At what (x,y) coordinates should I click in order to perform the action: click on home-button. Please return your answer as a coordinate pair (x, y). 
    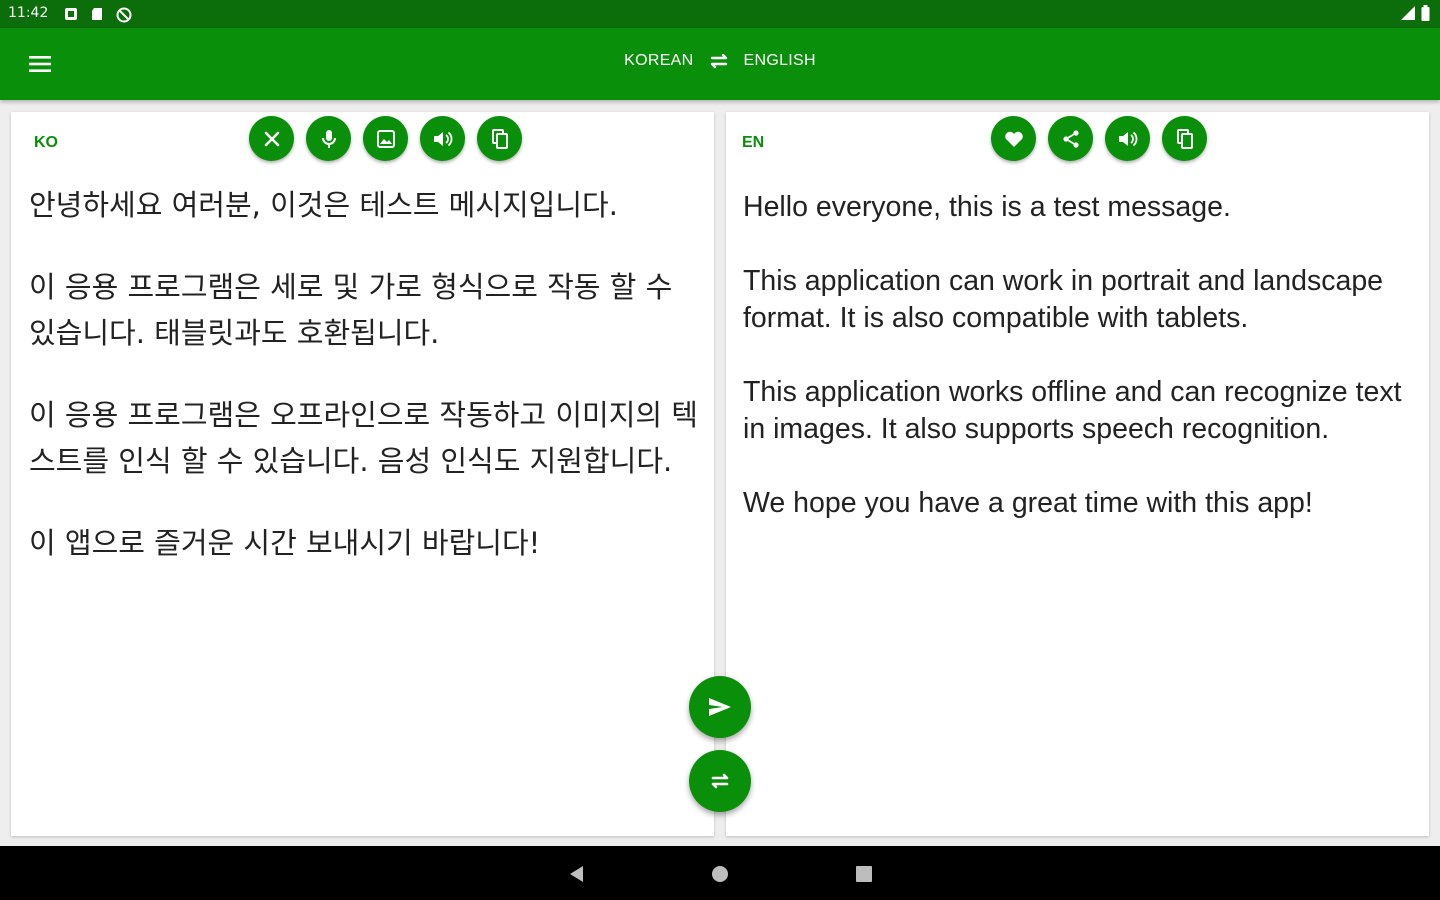
    Looking at the image, I should click on (720, 874).